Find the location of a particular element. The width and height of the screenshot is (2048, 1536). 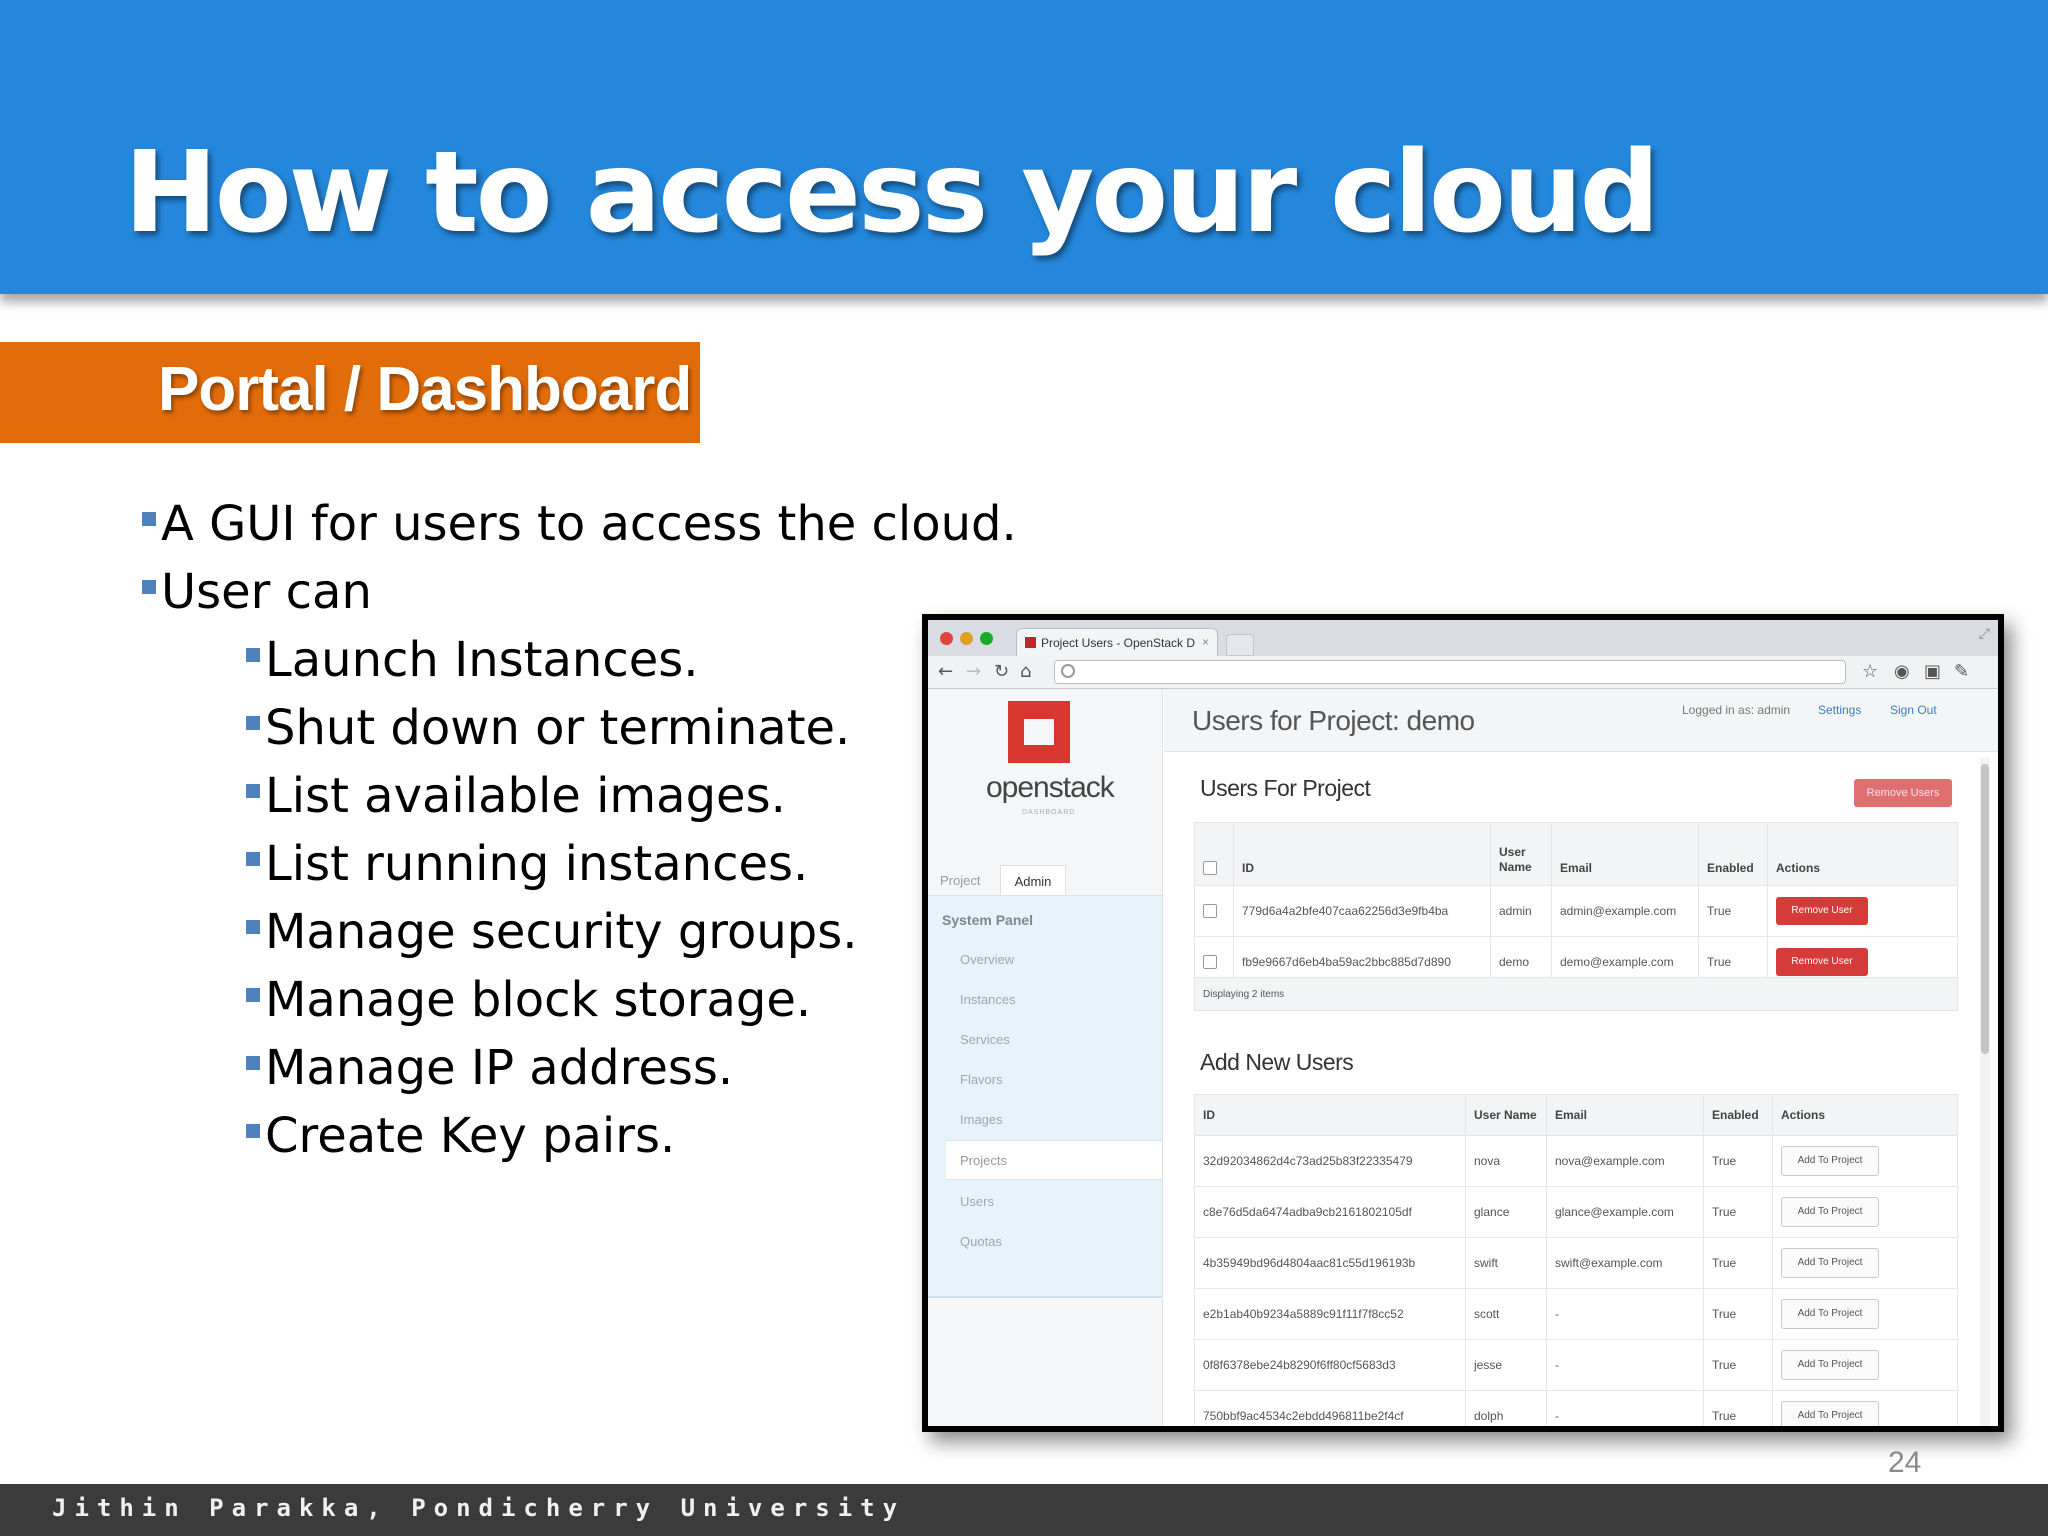

nav-item-users: Users is located at coordinates (977, 1201).